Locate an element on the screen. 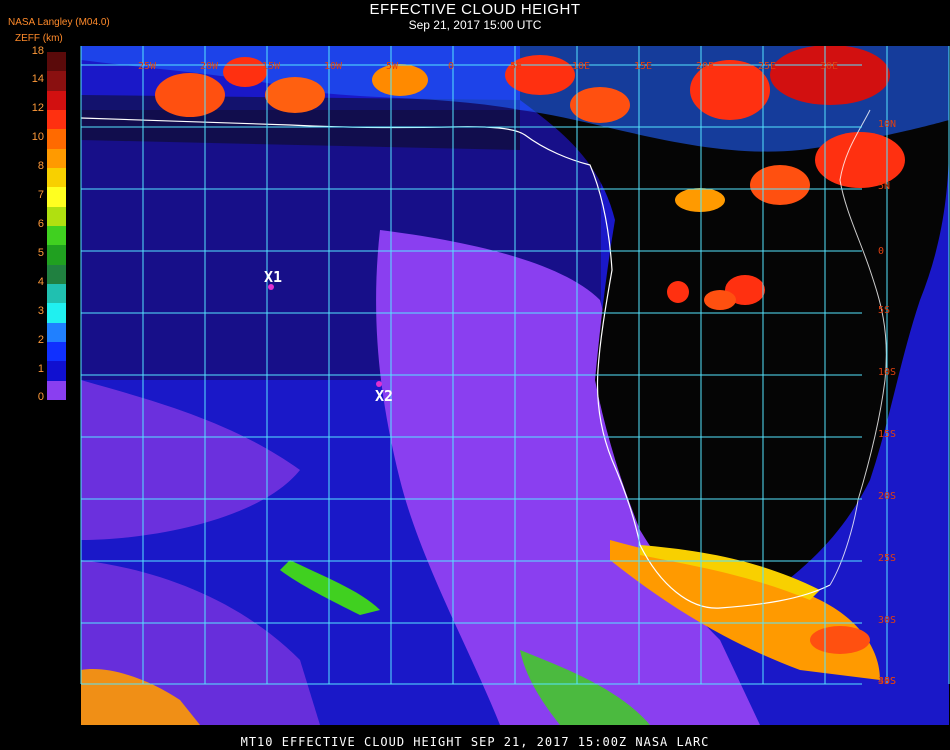 This screenshot has height=750, width=950. latitude-label: 5N is located at coordinates (884, 186).